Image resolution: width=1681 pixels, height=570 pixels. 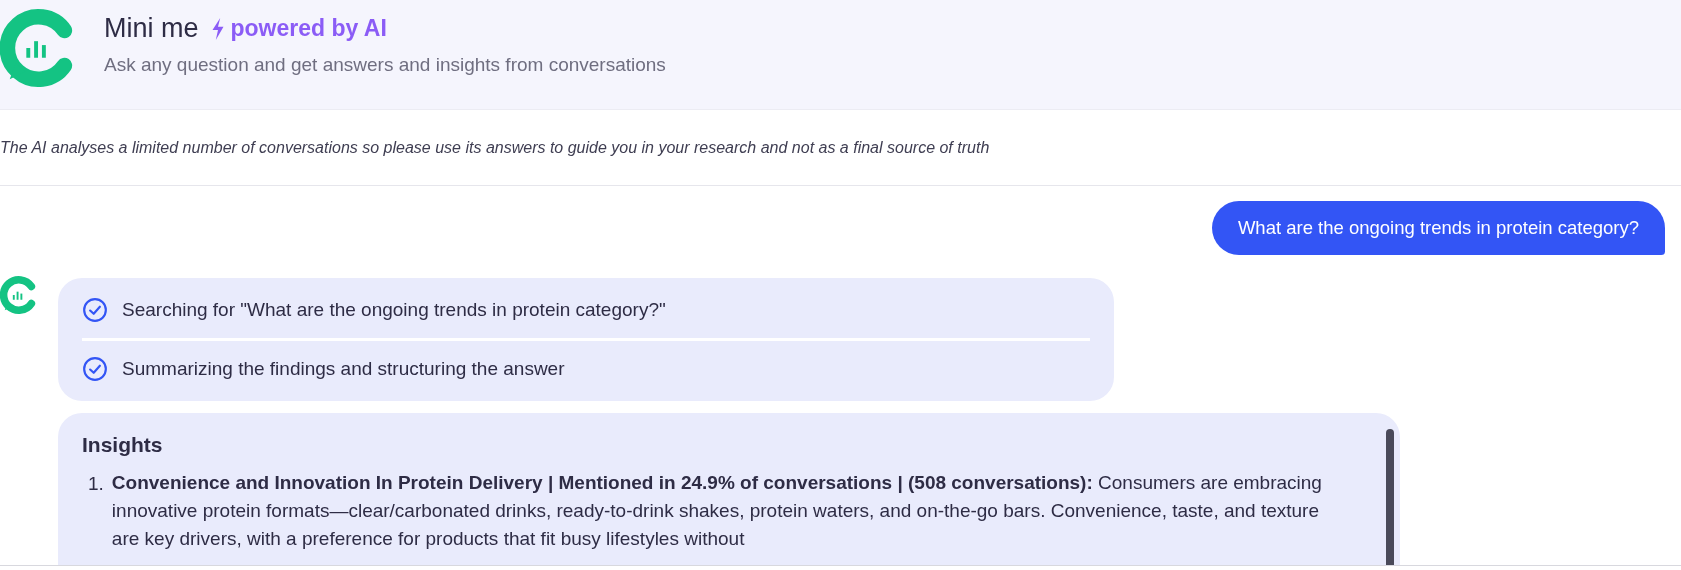 I want to click on lightning-icon, so click(x=217, y=28).